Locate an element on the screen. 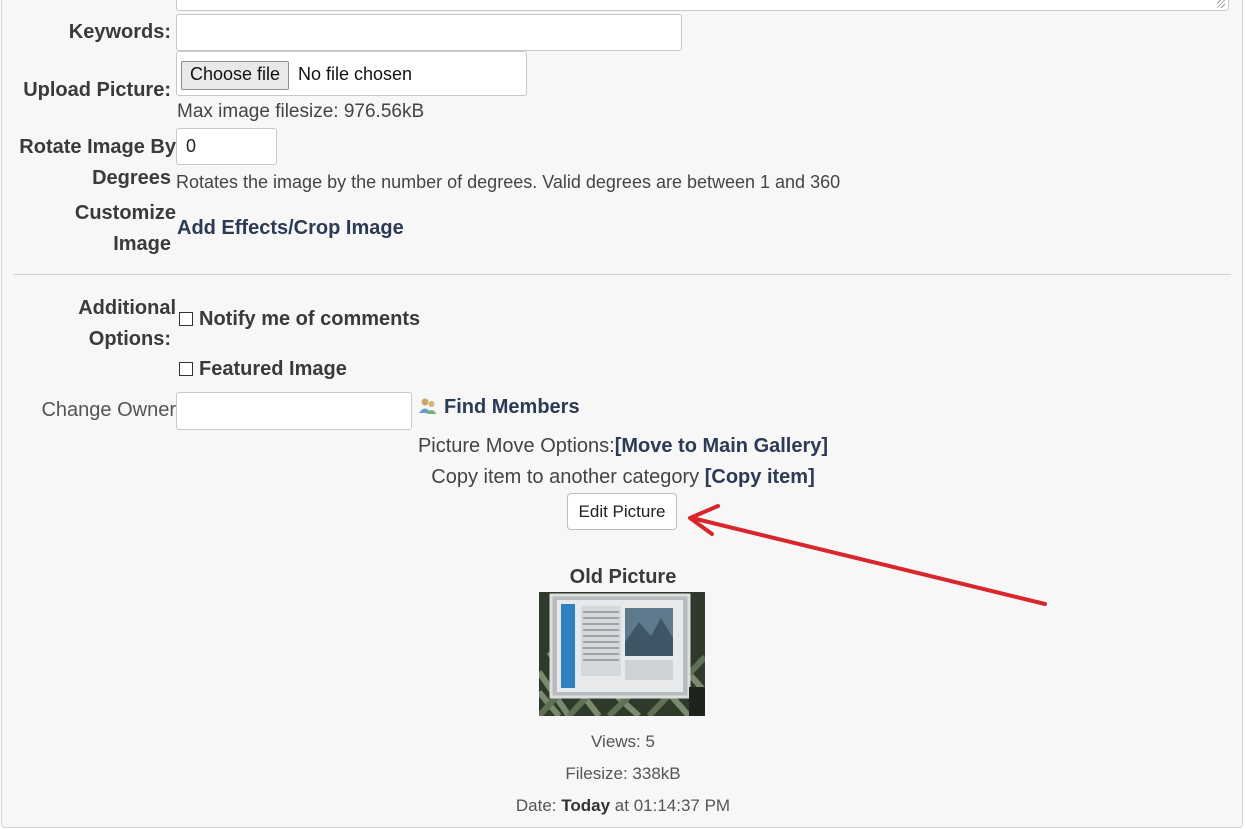  notify-comments-checkbox is located at coordinates (186, 319).